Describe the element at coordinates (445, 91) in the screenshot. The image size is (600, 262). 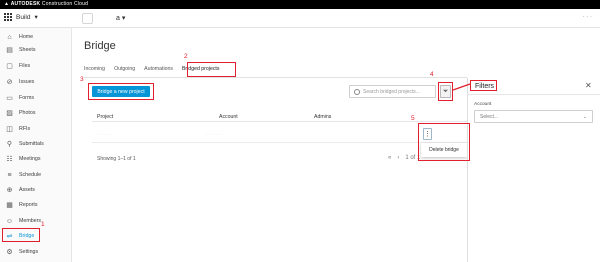
I see `callout-box-filter` at that location.